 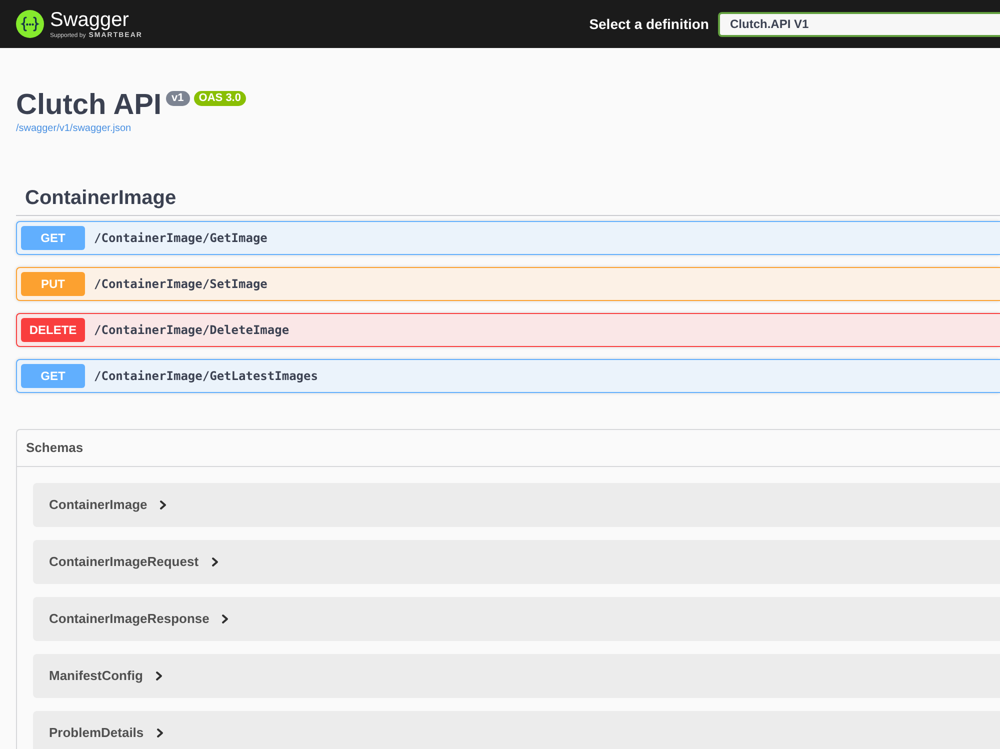 What do you see at coordinates (206, 376) in the screenshot?
I see `endpoint-path: /ContainerImage/GetLatestImages` at bounding box center [206, 376].